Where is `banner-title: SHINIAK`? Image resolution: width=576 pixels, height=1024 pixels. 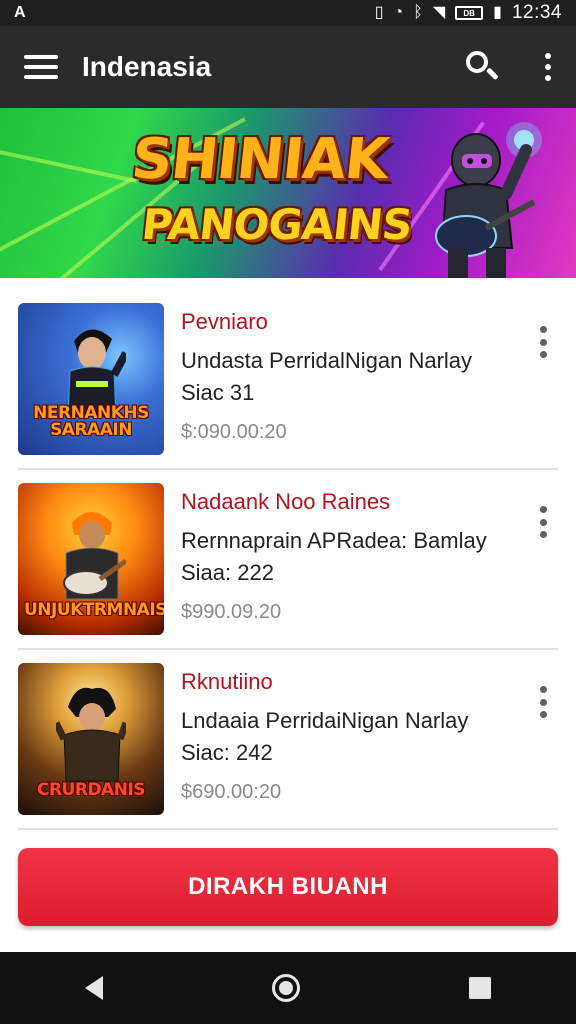
banner-title: SHINIAK is located at coordinates (259, 159).